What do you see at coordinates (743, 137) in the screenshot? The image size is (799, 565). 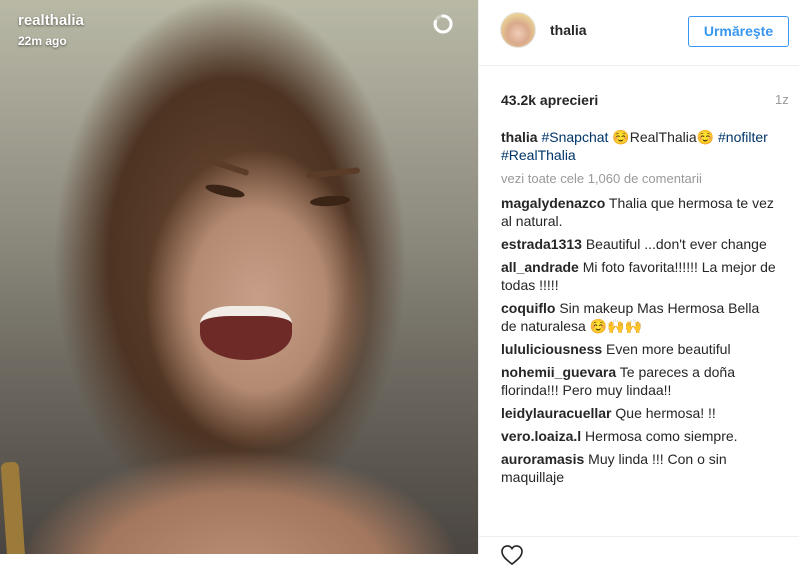 I see `hashtag-nofilter: #nofilter` at bounding box center [743, 137].